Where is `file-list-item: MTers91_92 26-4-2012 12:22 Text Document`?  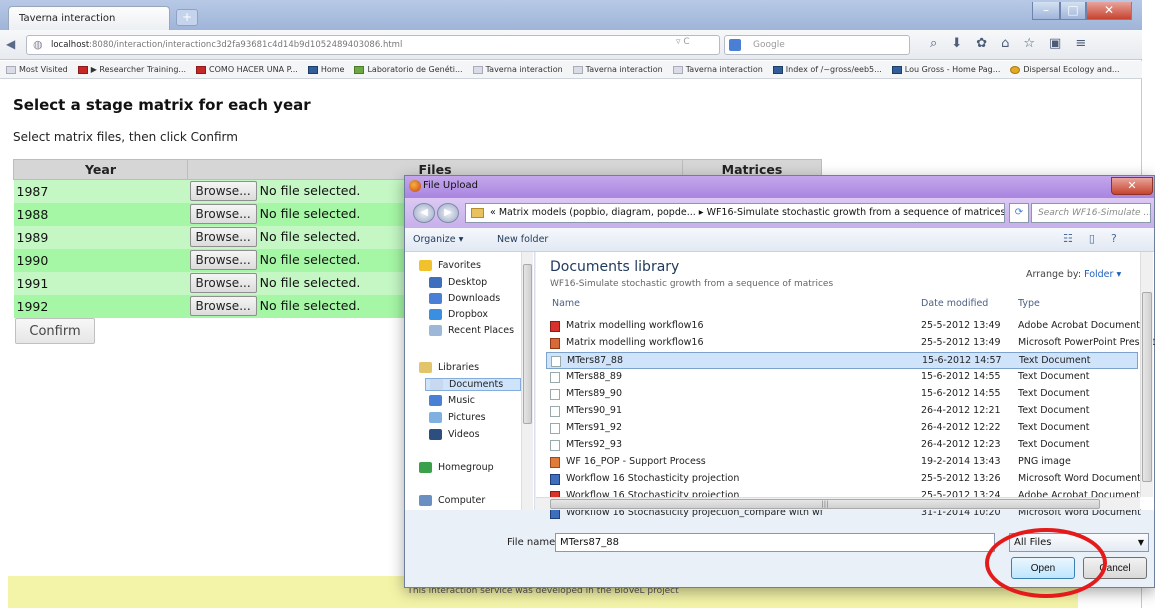
file-list-item: MTers91_92 26-4-2012 12:22 Text Document is located at coordinates (842, 428).